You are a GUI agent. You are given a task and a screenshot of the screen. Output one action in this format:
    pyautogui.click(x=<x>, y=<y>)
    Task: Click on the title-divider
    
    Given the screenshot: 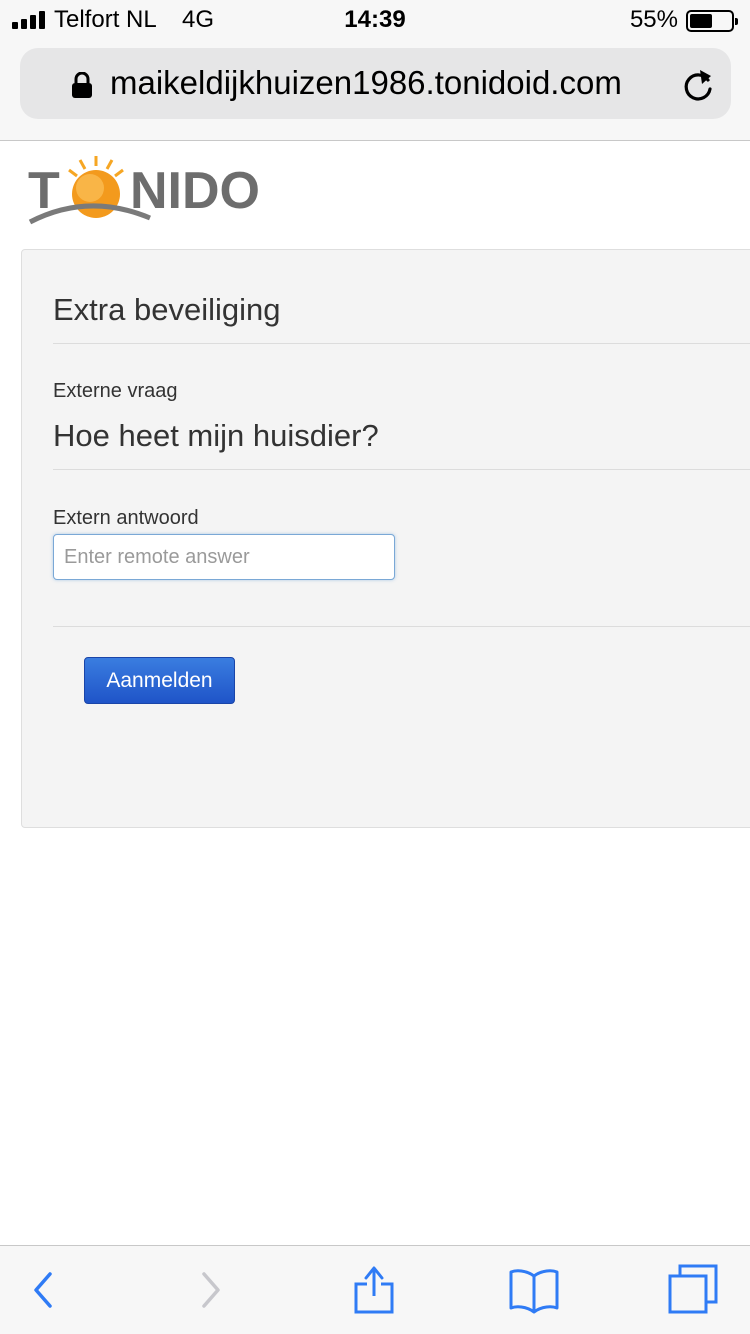 What is the action you would take?
    pyautogui.click(x=401, y=343)
    